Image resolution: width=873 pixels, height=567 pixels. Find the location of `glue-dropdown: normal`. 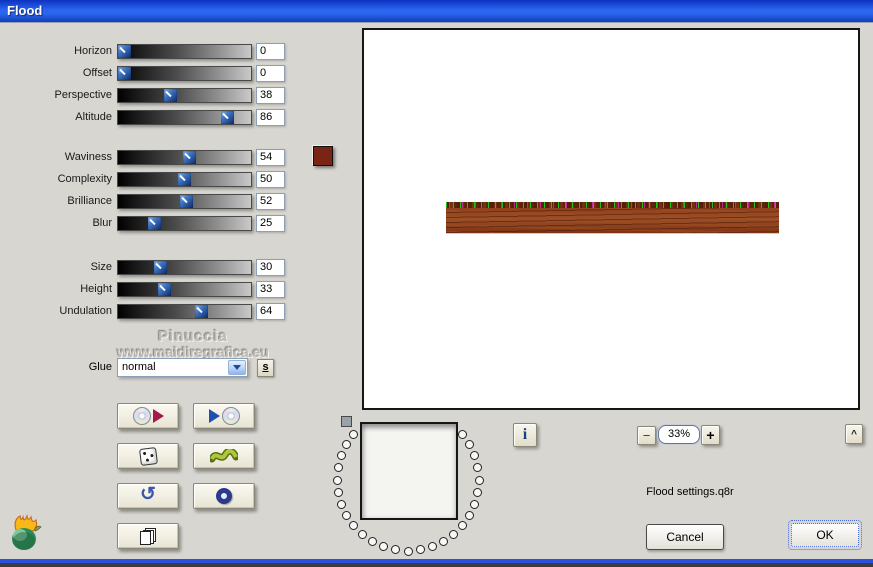

glue-dropdown: normal is located at coordinates (182, 367).